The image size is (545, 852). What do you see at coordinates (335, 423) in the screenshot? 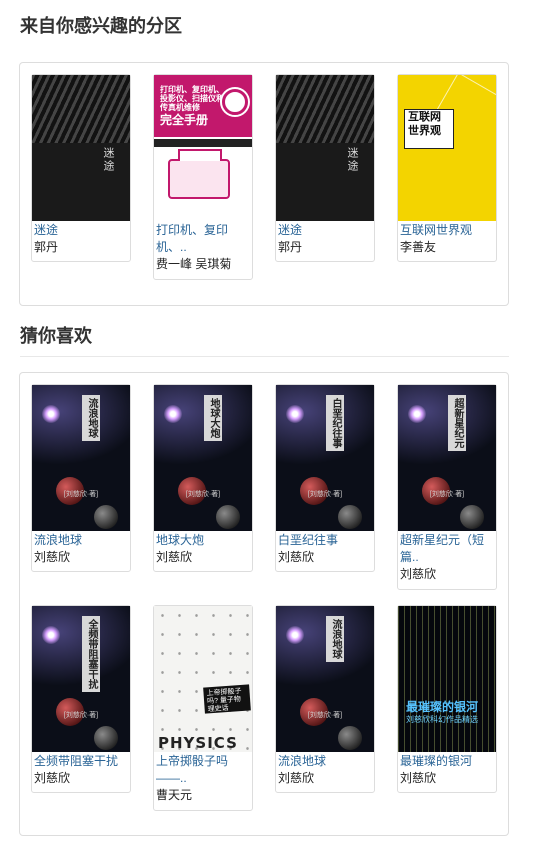
I see `cover-title: 白垩纪往事` at bounding box center [335, 423].